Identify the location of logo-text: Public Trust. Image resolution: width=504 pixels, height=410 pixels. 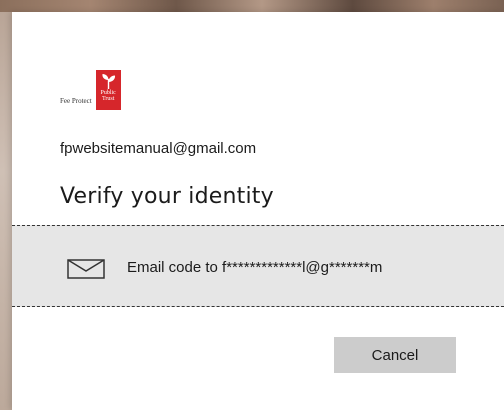
(108, 96).